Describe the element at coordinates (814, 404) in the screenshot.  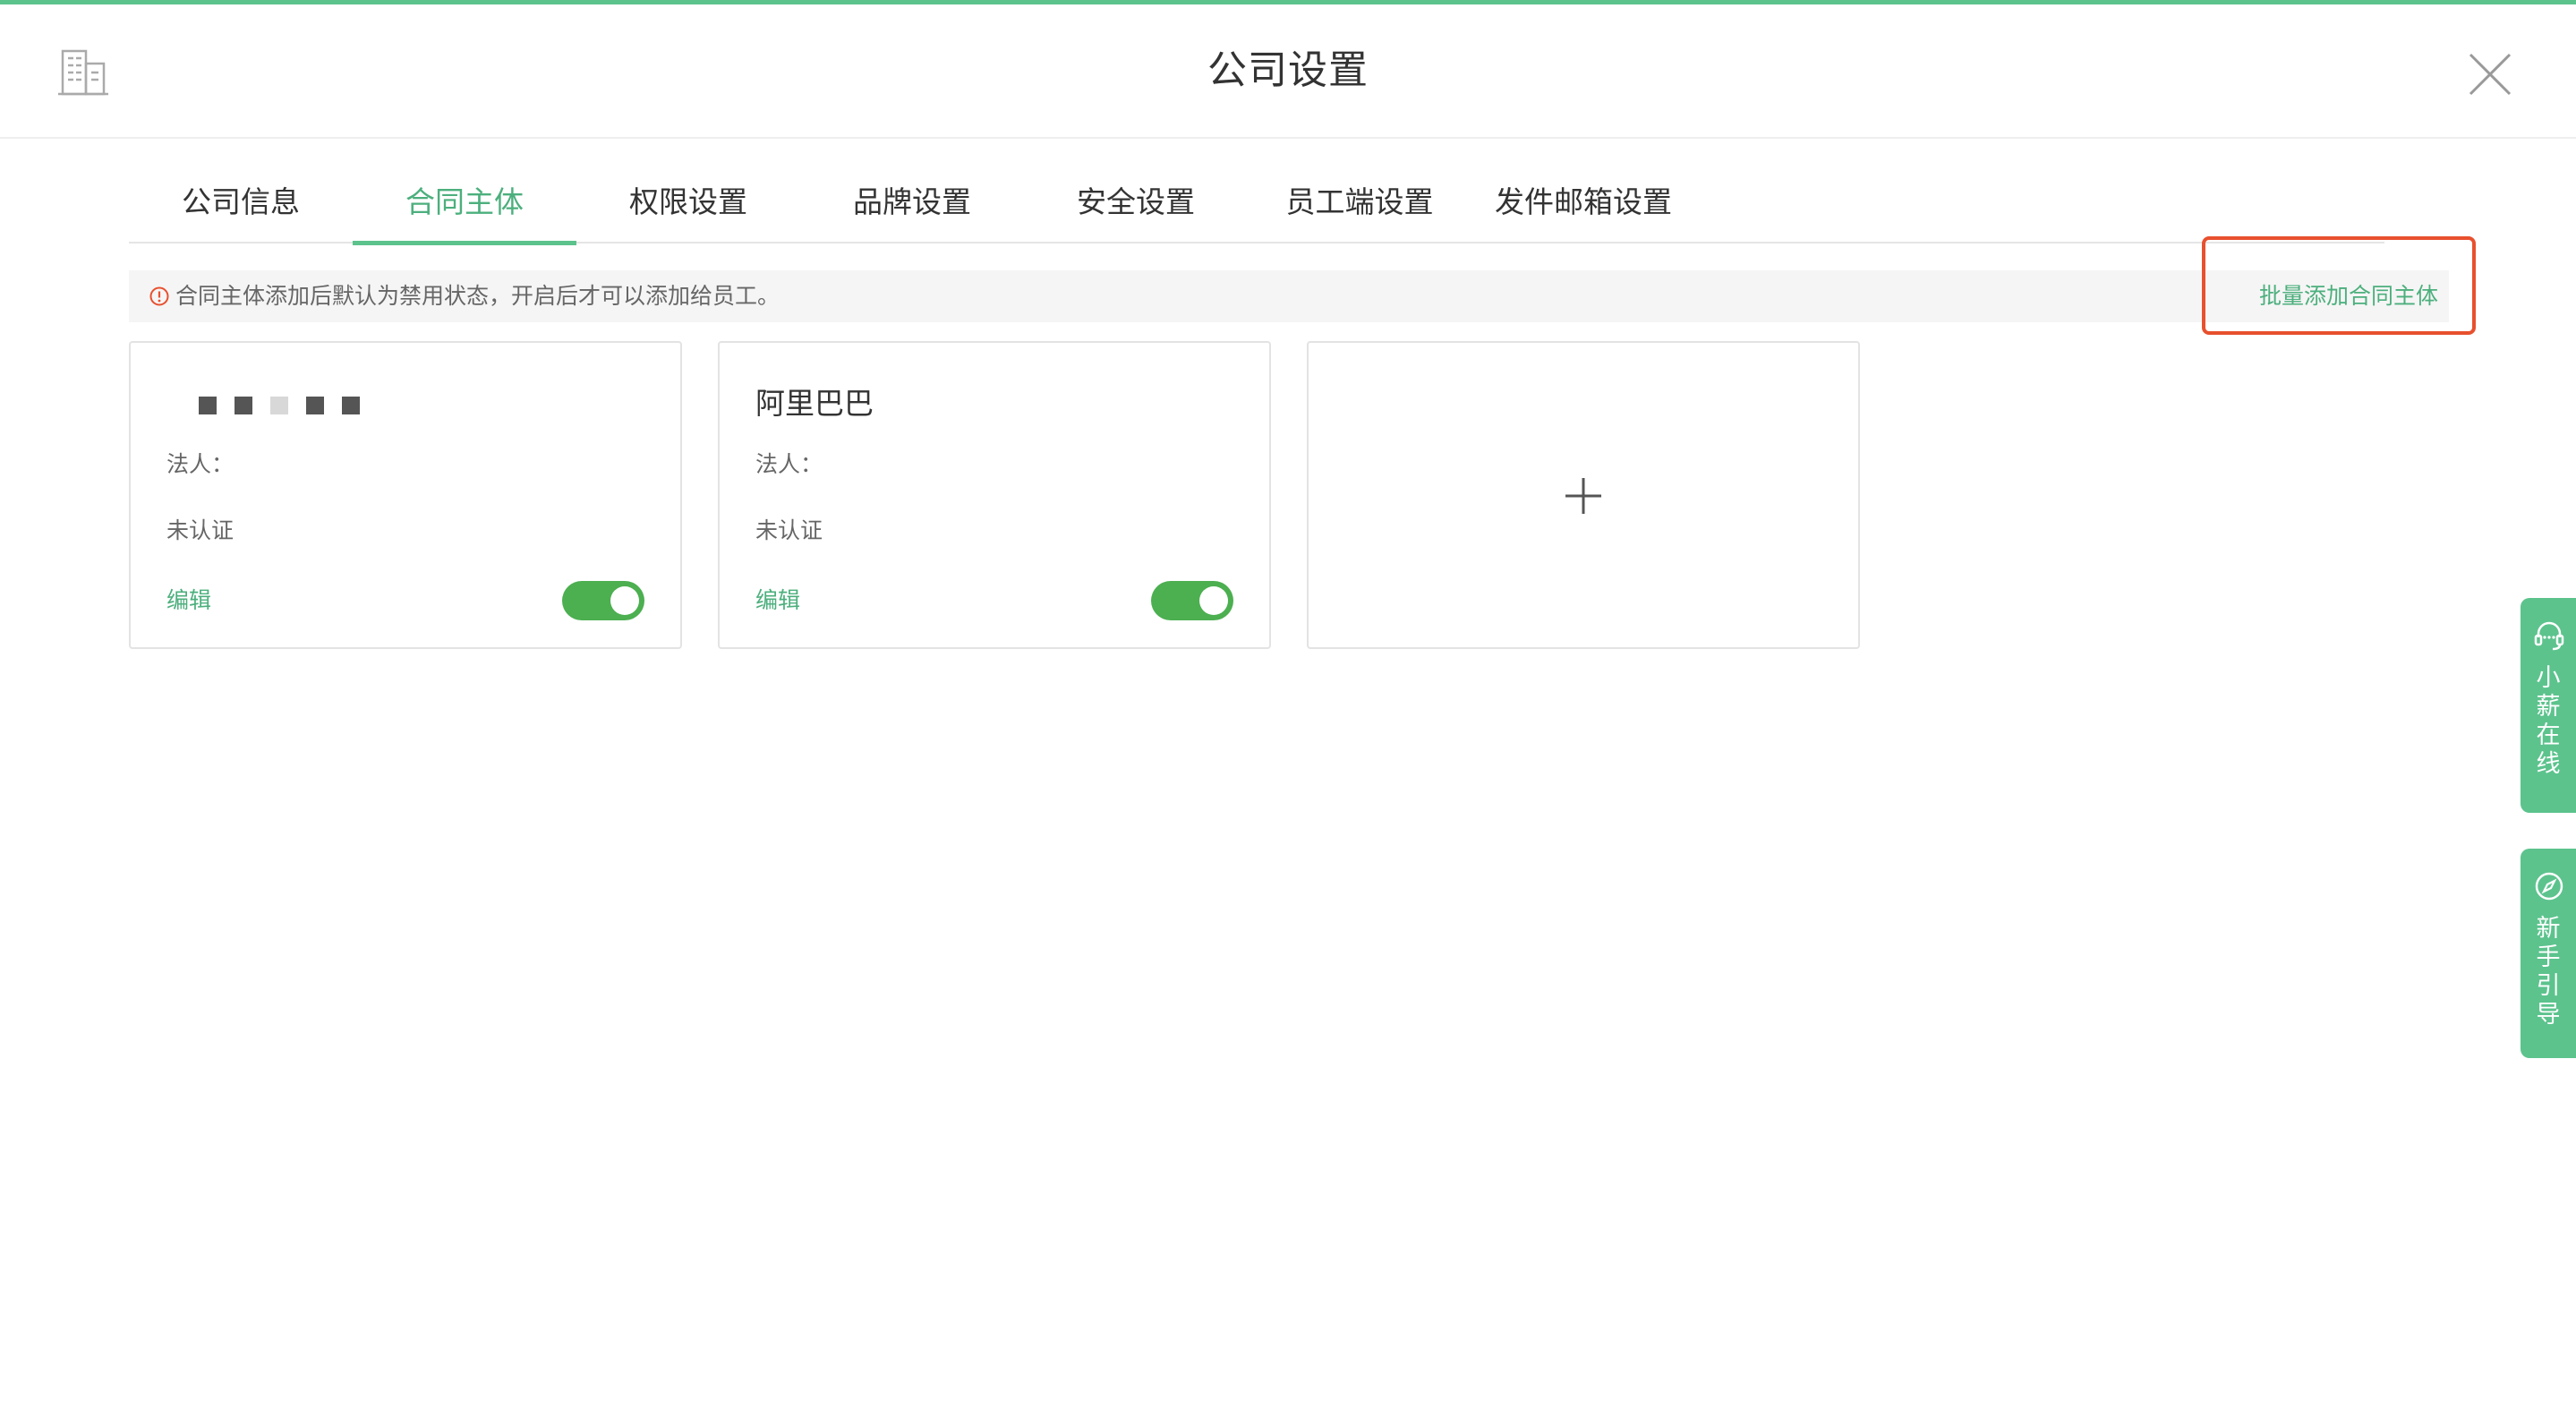
I see `entity-name: 阿里巴巴` at that location.